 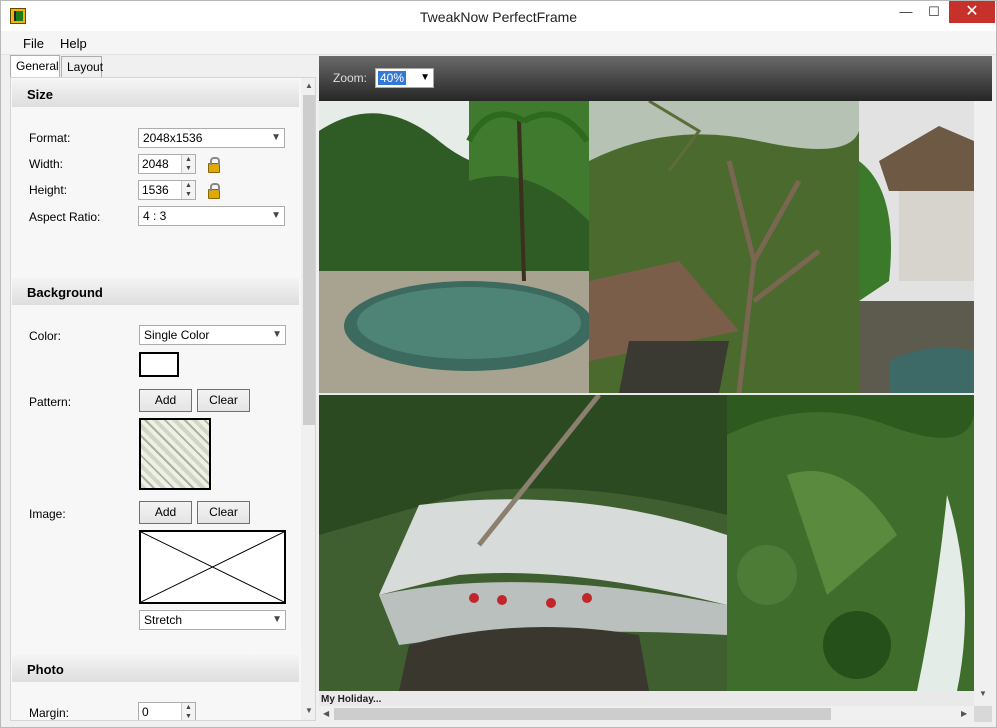 What do you see at coordinates (964, 713) in the screenshot?
I see `scroll-right-icon: ▶` at bounding box center [964, 713].